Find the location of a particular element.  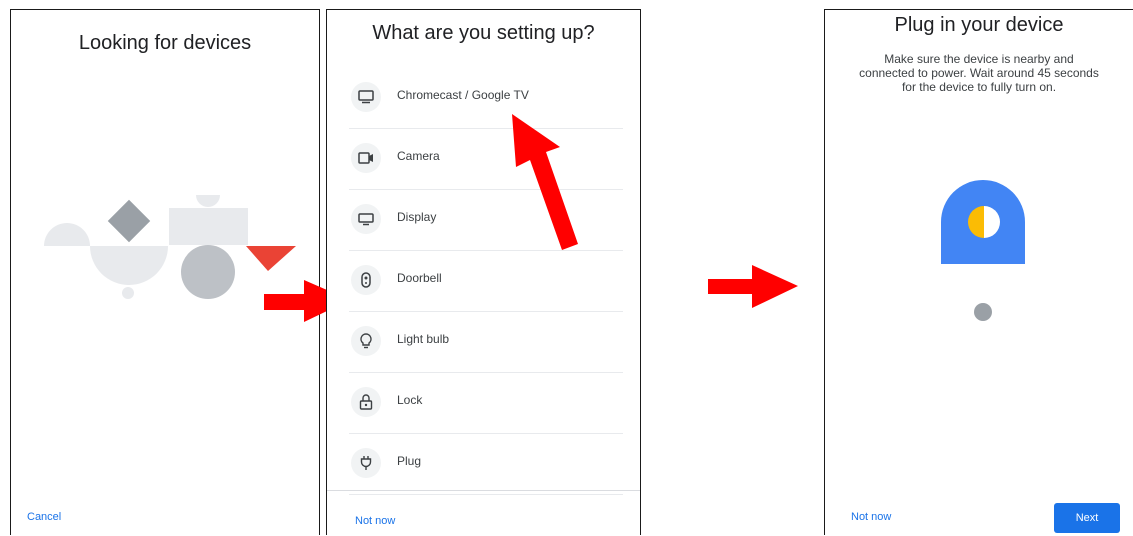

right-arrow-icon is located at coordinates (753, 286).